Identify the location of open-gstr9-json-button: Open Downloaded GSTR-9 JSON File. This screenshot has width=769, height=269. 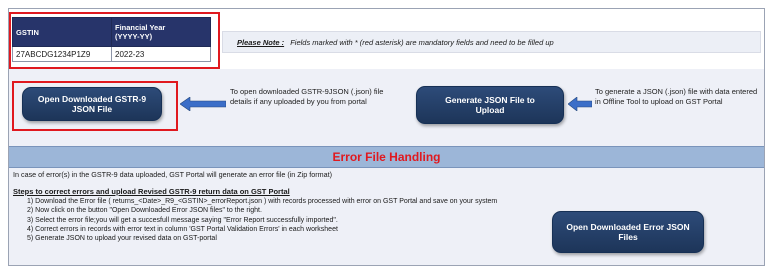
(92, 104).